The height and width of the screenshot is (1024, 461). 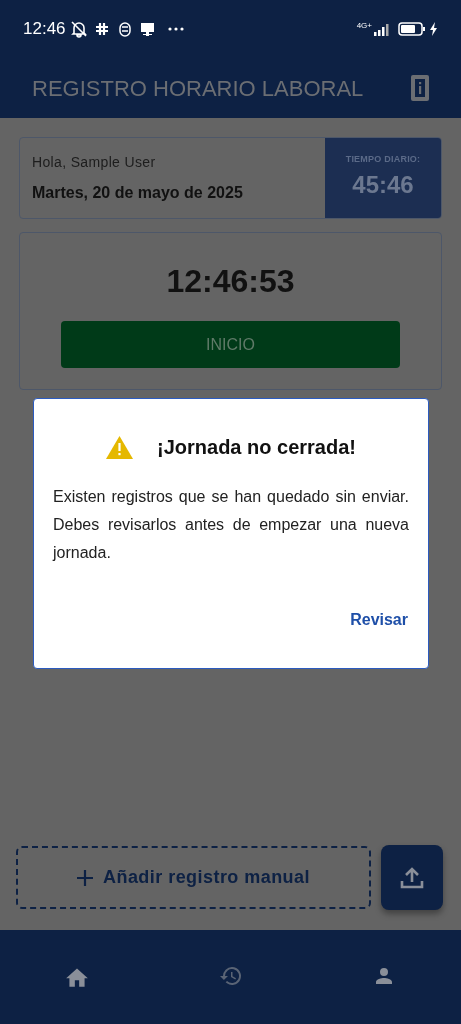 I want to click on battery-icon, so click(x=412, y=29).